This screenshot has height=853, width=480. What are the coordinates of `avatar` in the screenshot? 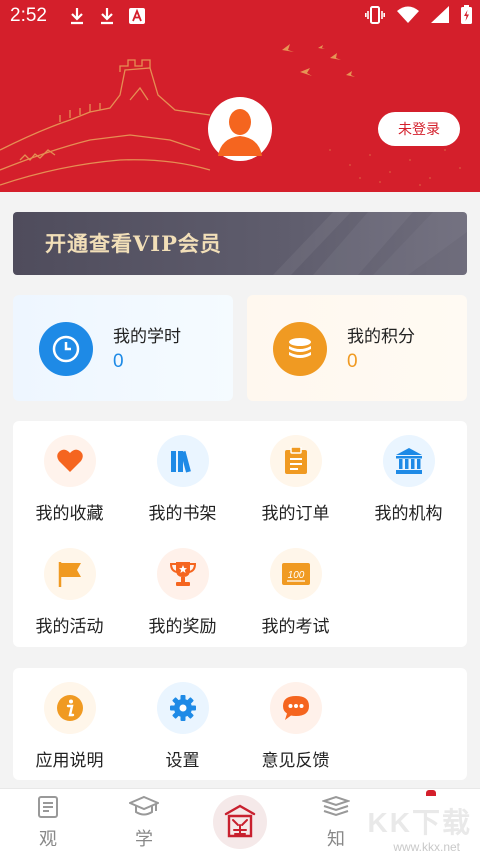 It's located at (240, 129).